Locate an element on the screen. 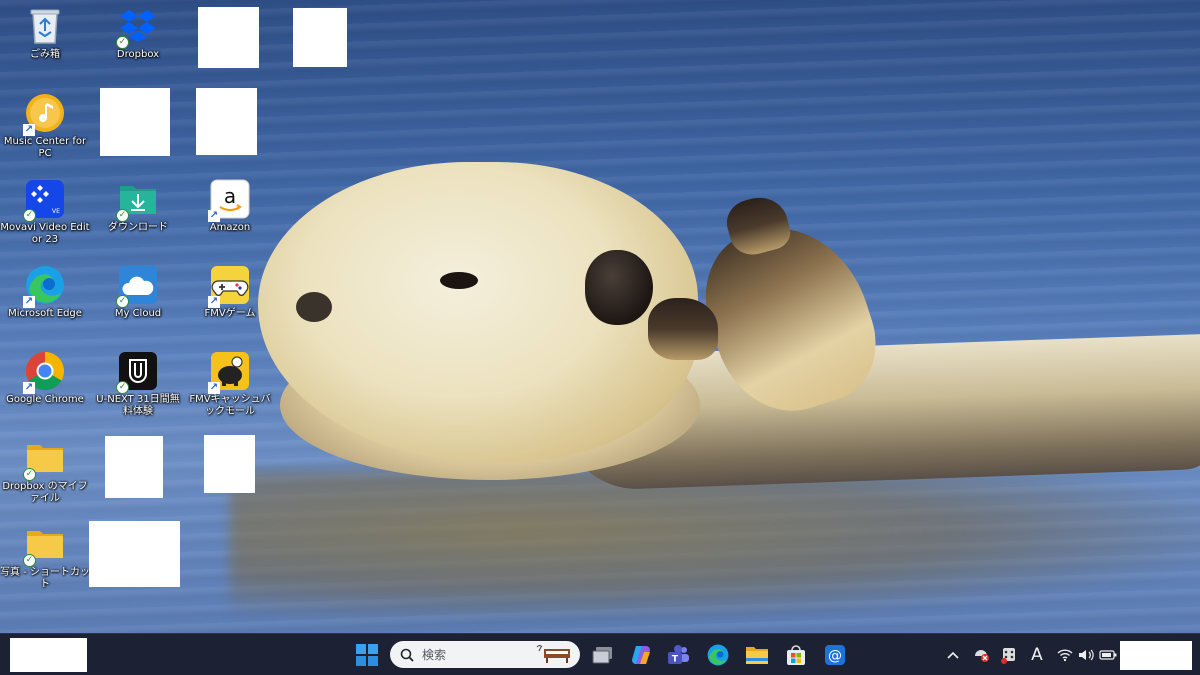  desktop-icon-label: Amazon is located at coordinates (230, 227).